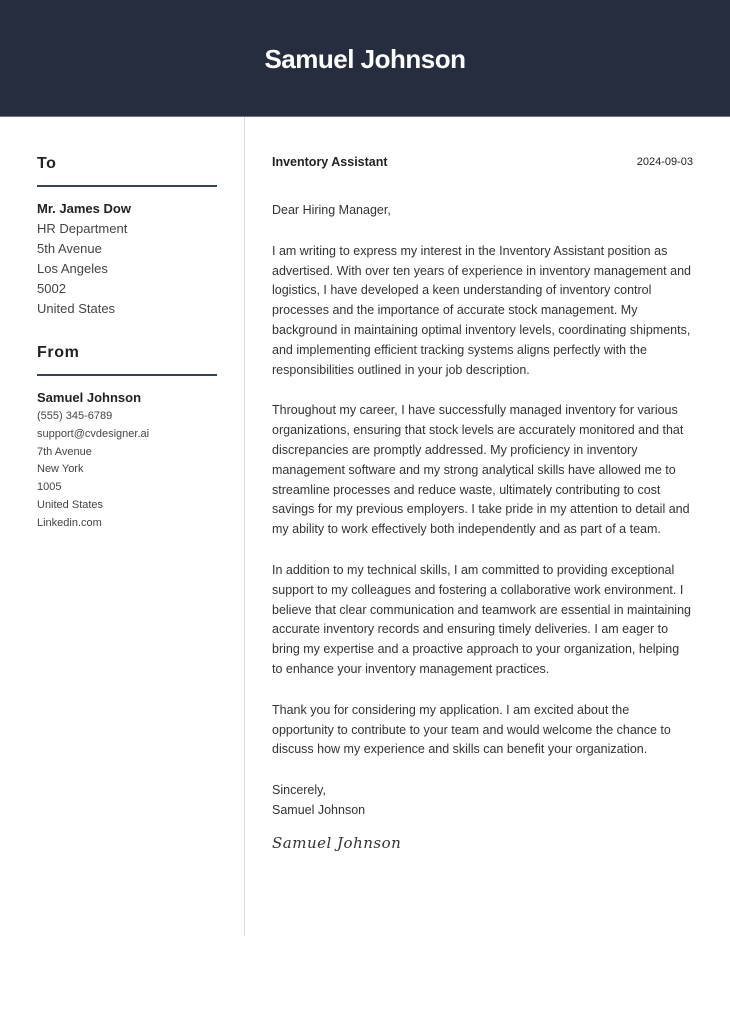  Describe the element at coordinates (60, 469) in the screenshot. I see `sender-city: New York` at that location.